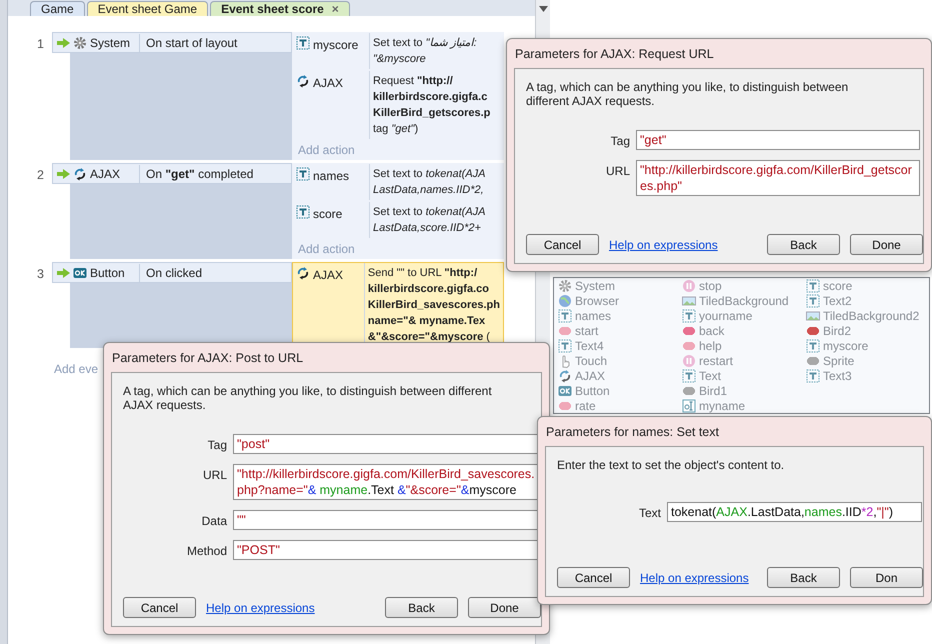  I want to click on condition-row: Button On clicked, so click(172, 272).